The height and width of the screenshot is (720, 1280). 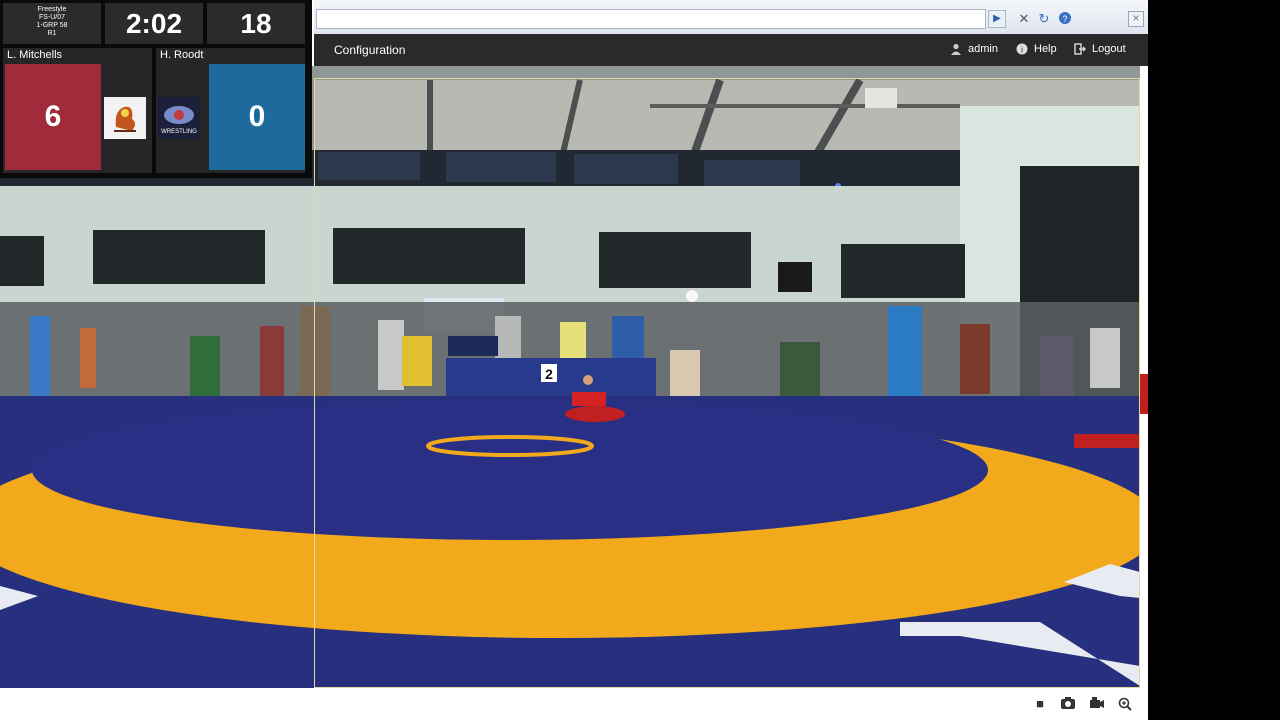 What do you see at coordinates (52, 17) in the screenshot?
I see `match-division: FS-U/07` at bounding box center [52, 17].